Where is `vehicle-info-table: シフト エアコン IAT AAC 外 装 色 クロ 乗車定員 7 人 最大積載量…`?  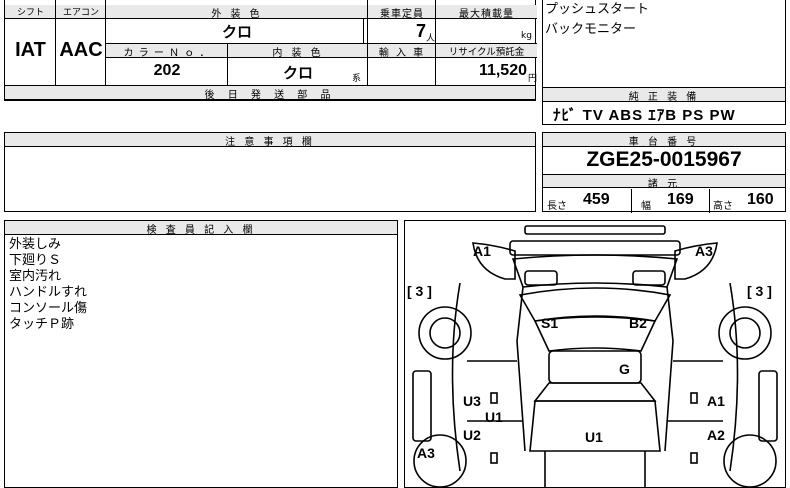 vehicle-info-table: シフト エアコン IAT AAC 外 装 色 クロ 乗車定員 7 人 最大積載量… is located at coordinates (271, 50).